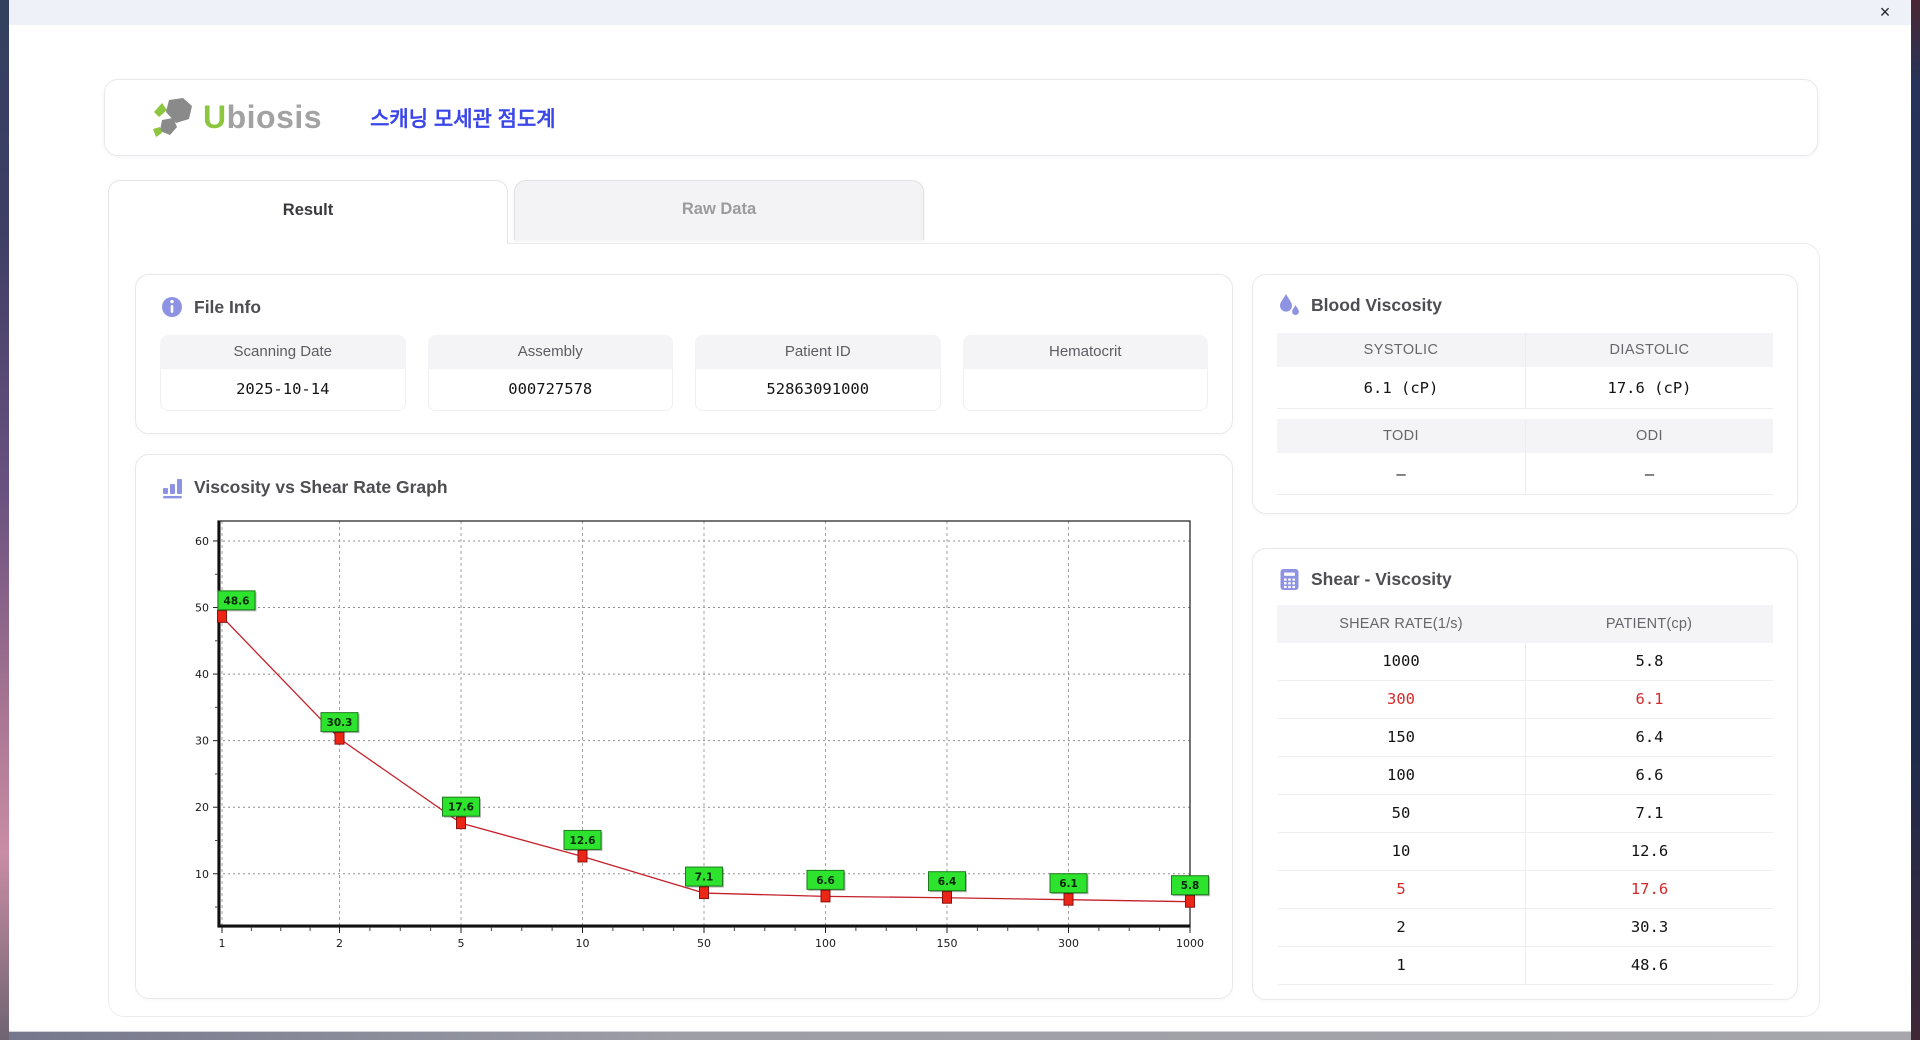  I want to click on patient-viscosity-cell: 6.1, so click(1649, 699).